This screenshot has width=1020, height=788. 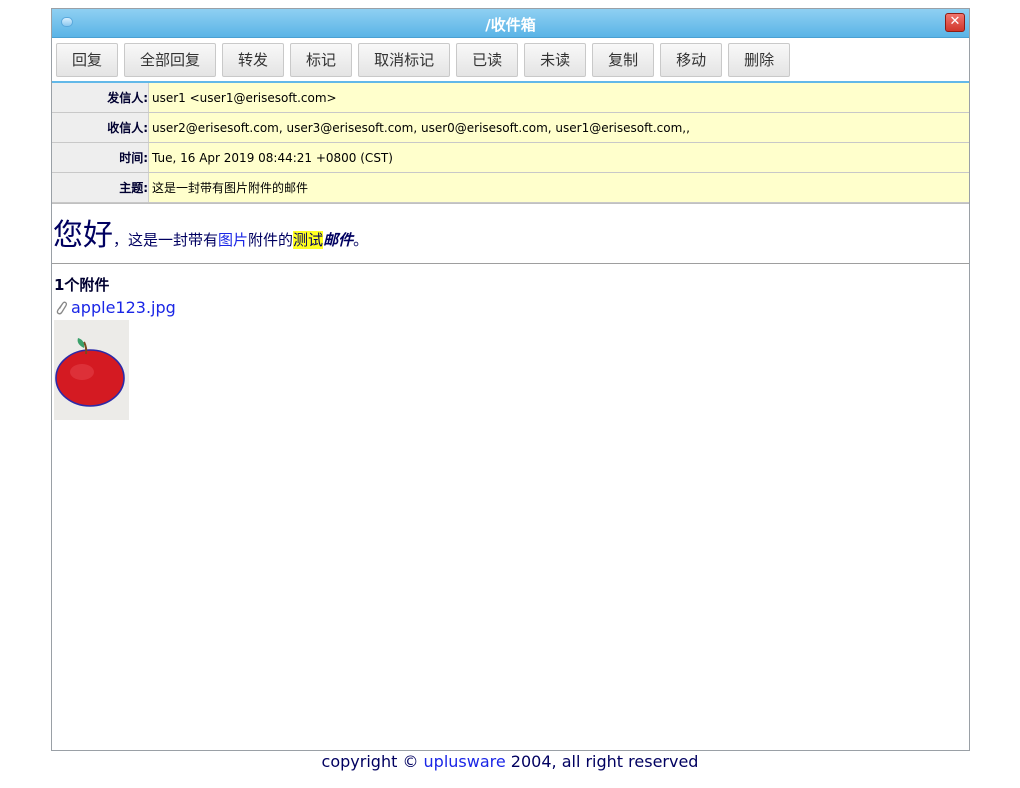 I want to click on title-bar: /收件箱 ✕, so click(x=510, y=23).